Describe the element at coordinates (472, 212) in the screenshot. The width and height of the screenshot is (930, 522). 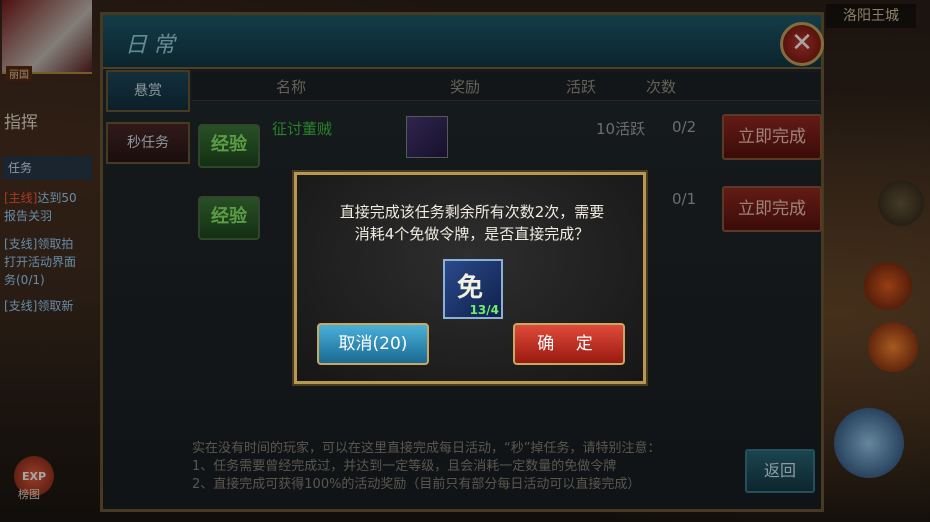
I see `dialog-message-line: 直接完成该任务剩余所有次数2次，需要` at that location.